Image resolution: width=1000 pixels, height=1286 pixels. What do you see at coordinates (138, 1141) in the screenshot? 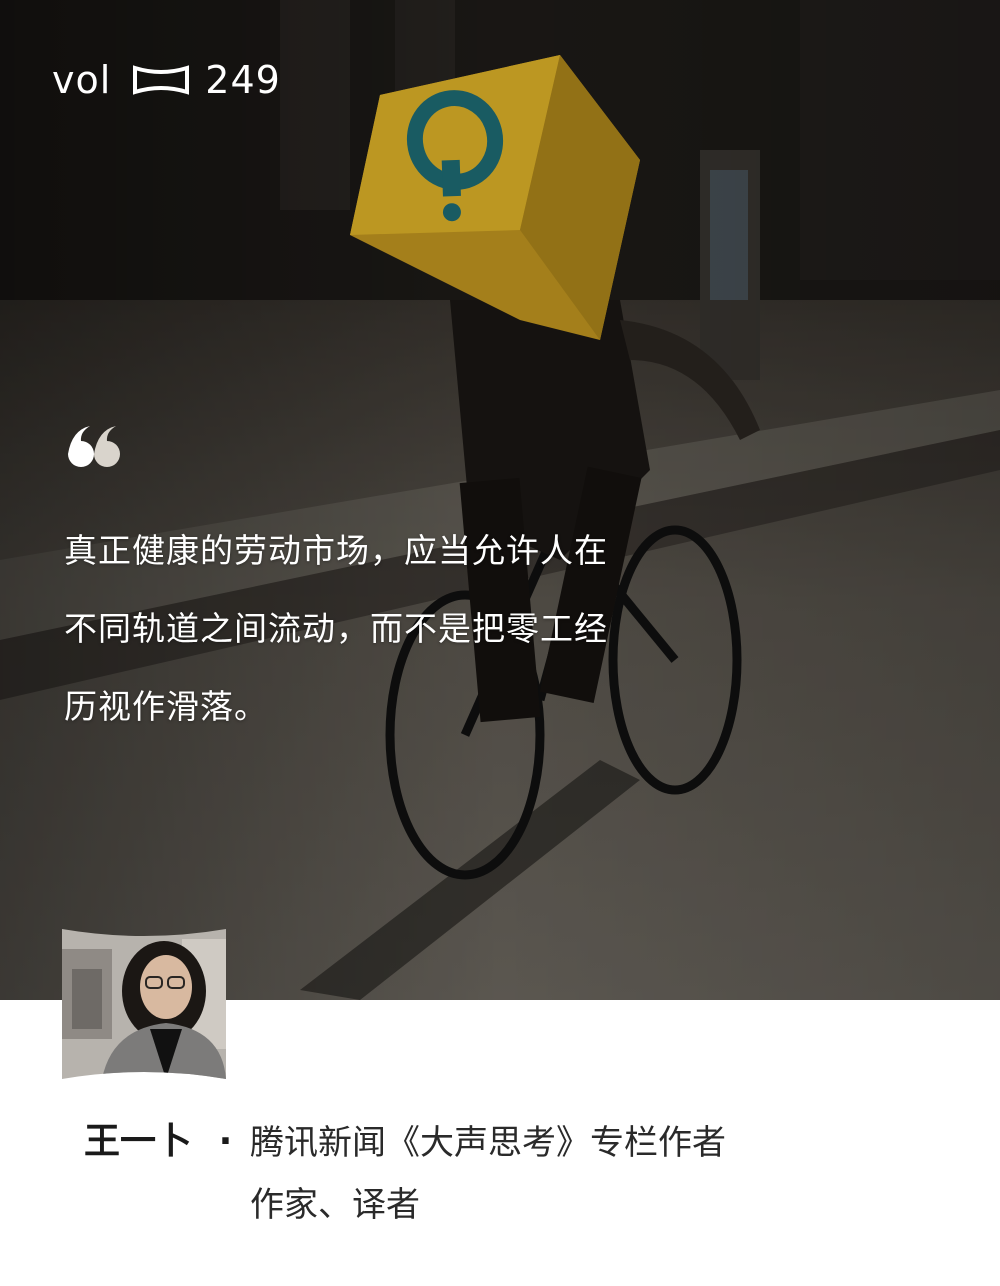
I see `author-name-text: 王一卜` at bounding box center [138, 1141].